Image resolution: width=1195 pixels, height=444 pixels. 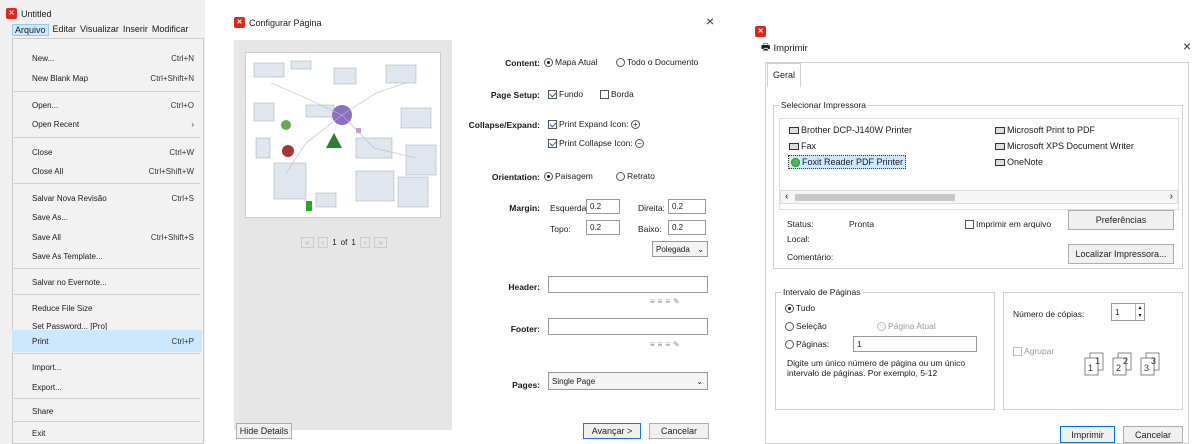 What do you see at coordinates (1121, 220) in the screenshot?
I see `preferences-button: Preferências` at bounding box center [1121, 220].